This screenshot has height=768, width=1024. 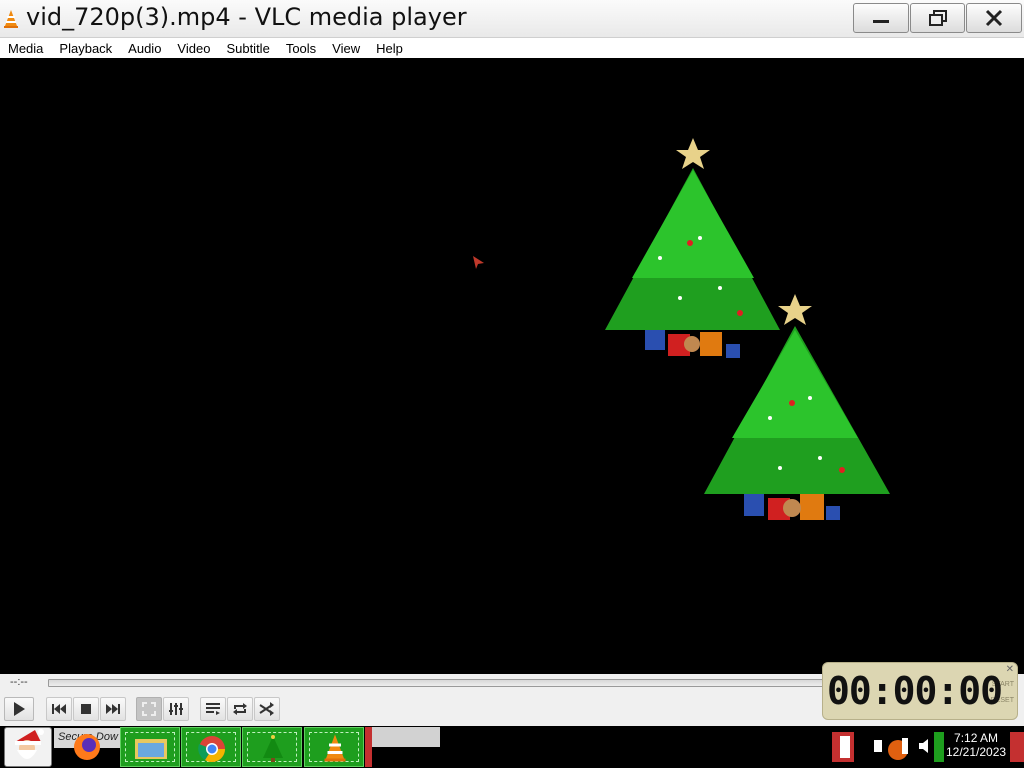 What do you see at coordinates (915, 691) in the screenshot?
I see `stopwatch-display: 00:00:00` at bounding box center [915, 691].